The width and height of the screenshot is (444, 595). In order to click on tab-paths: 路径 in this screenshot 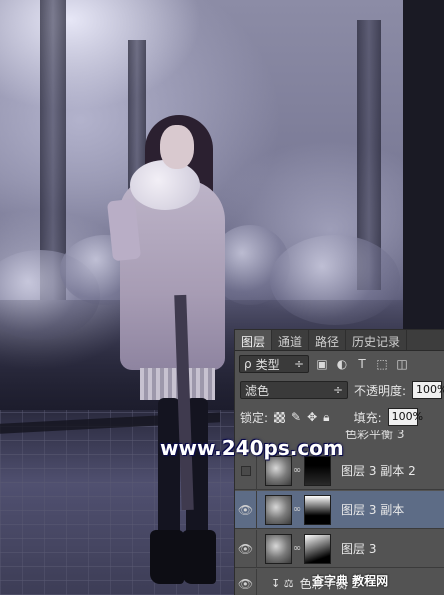, I will do `click(328, 340)`.